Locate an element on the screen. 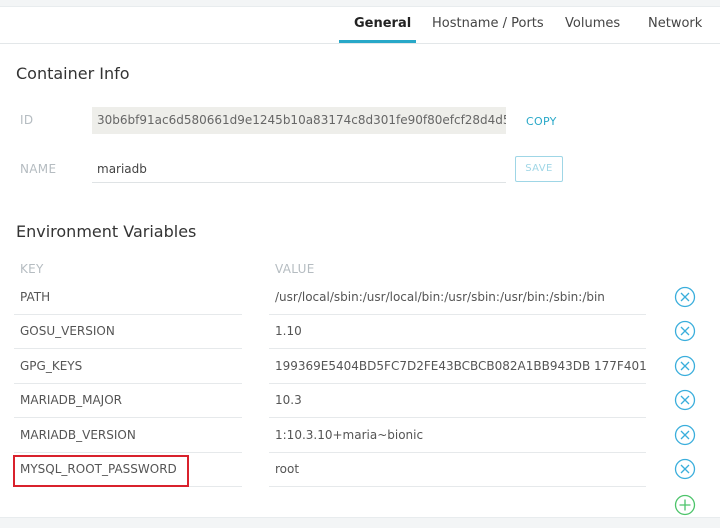  name-label: NAME is located at coordinates (38, 169).